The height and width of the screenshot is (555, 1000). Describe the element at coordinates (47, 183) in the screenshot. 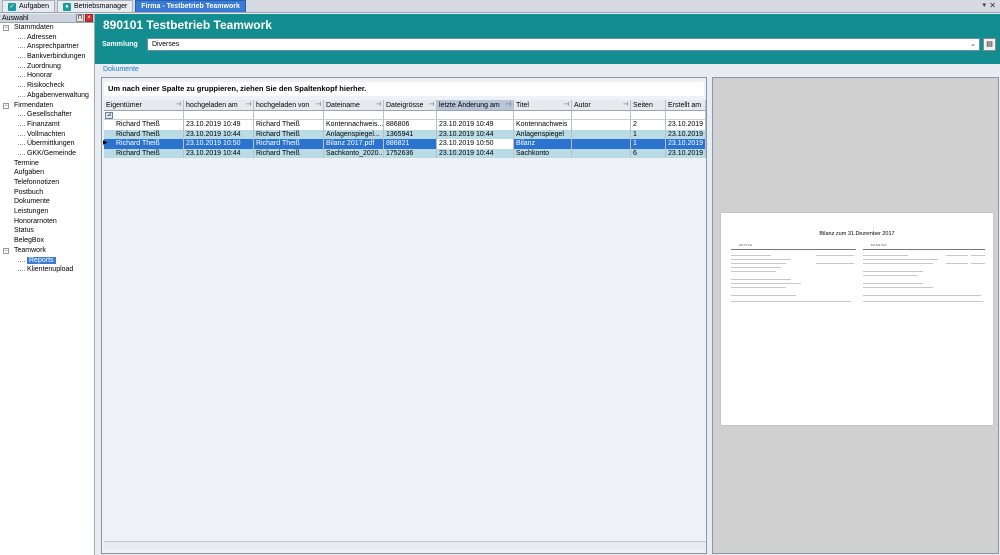

I see `sidebar-item: Telefonnotizen` at that location.